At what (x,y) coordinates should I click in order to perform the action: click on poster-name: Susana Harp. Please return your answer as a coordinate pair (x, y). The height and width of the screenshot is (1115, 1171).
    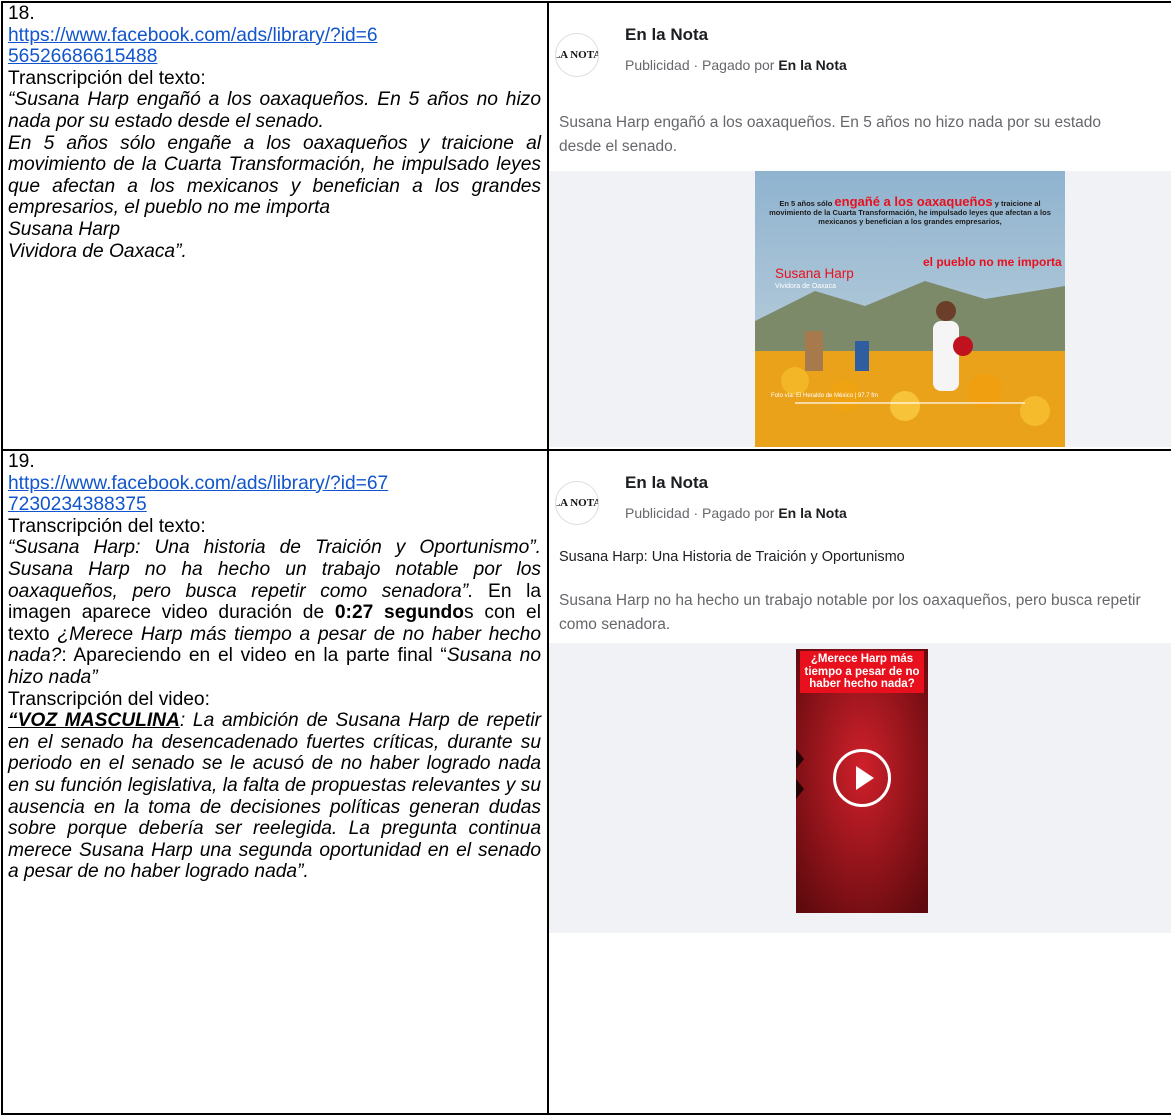
    Looking at the image, I should click on (814, 273).